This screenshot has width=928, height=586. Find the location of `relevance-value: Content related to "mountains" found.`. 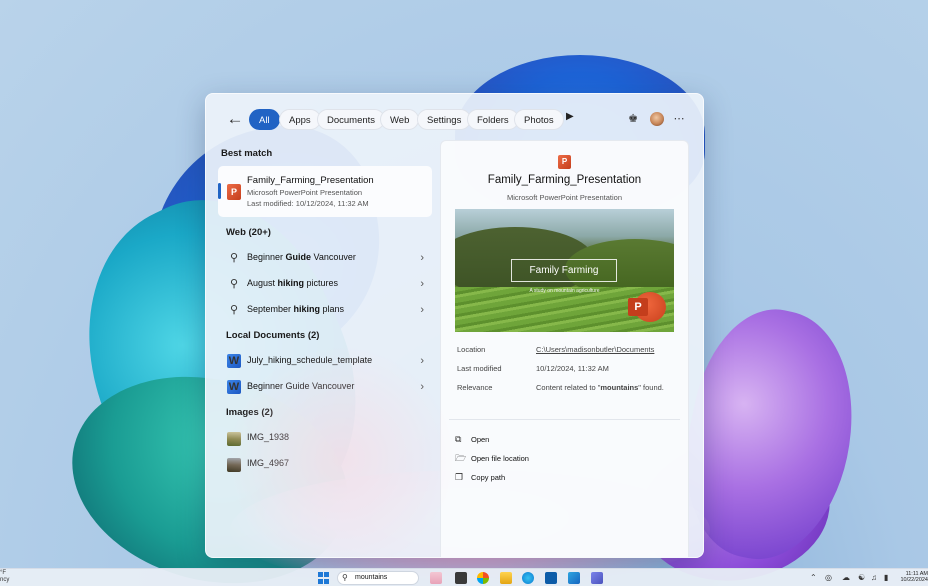

relevance-value: Content related to "mountains" found. is located at coordinates (600, 387).